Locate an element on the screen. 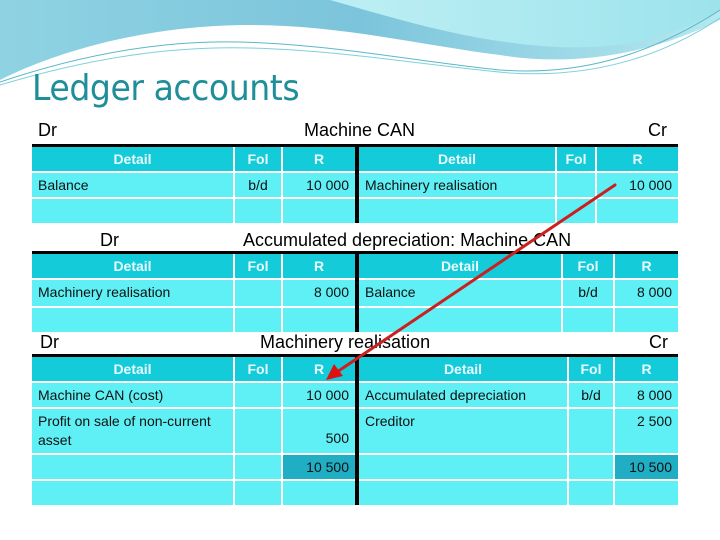  credit-total: 10 500 is located at coordinates (646, 467).